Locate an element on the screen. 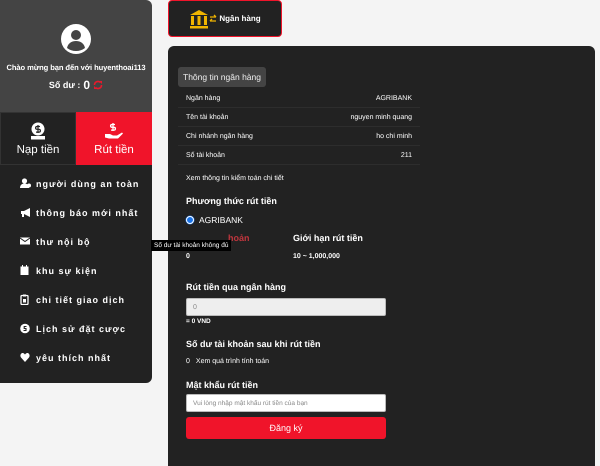  section-heading: Phương thức rút tiền is located at coordinates (232, 201).